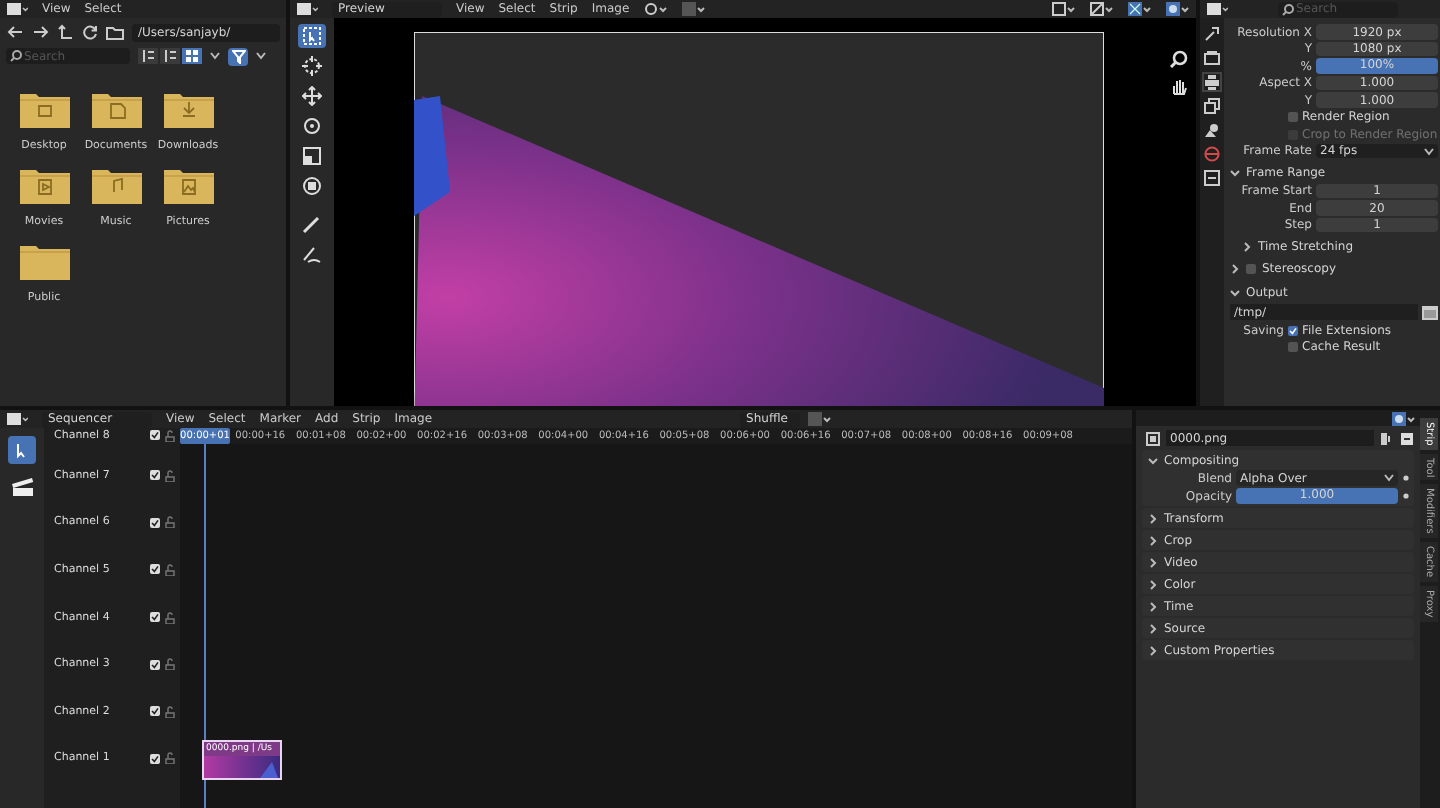 The height and width of the screenshot is (808, 1440). What do you see at coordinates (312, 224) in the screenshot?
I see `annotate-tool-icon` at bounding box center [312, 224].